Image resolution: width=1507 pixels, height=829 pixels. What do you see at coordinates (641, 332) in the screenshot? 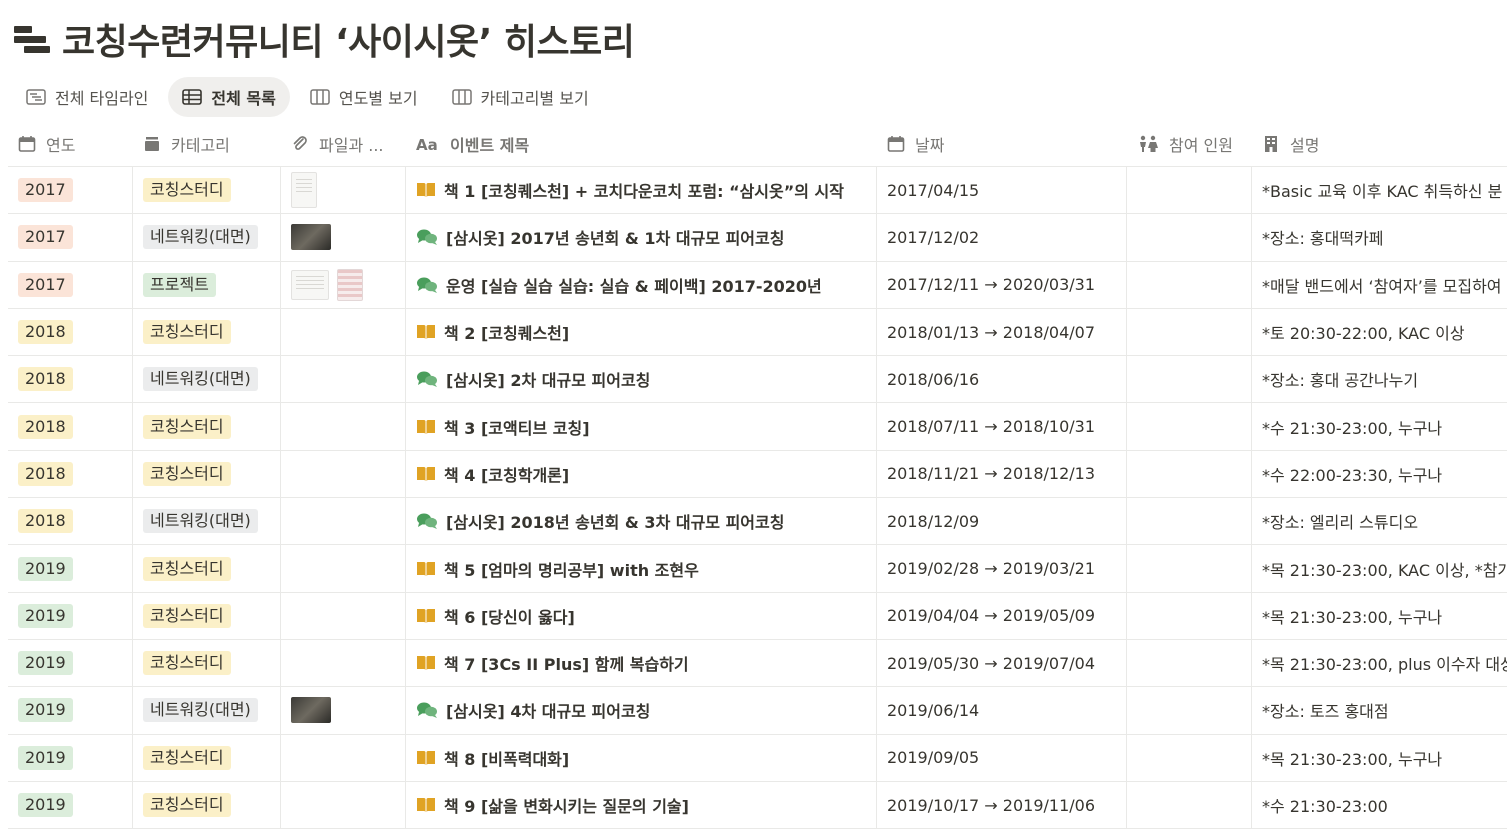
I see `event-title-cell: 책 2 [코칭퀘스천]` at bounding box center [641, 332].